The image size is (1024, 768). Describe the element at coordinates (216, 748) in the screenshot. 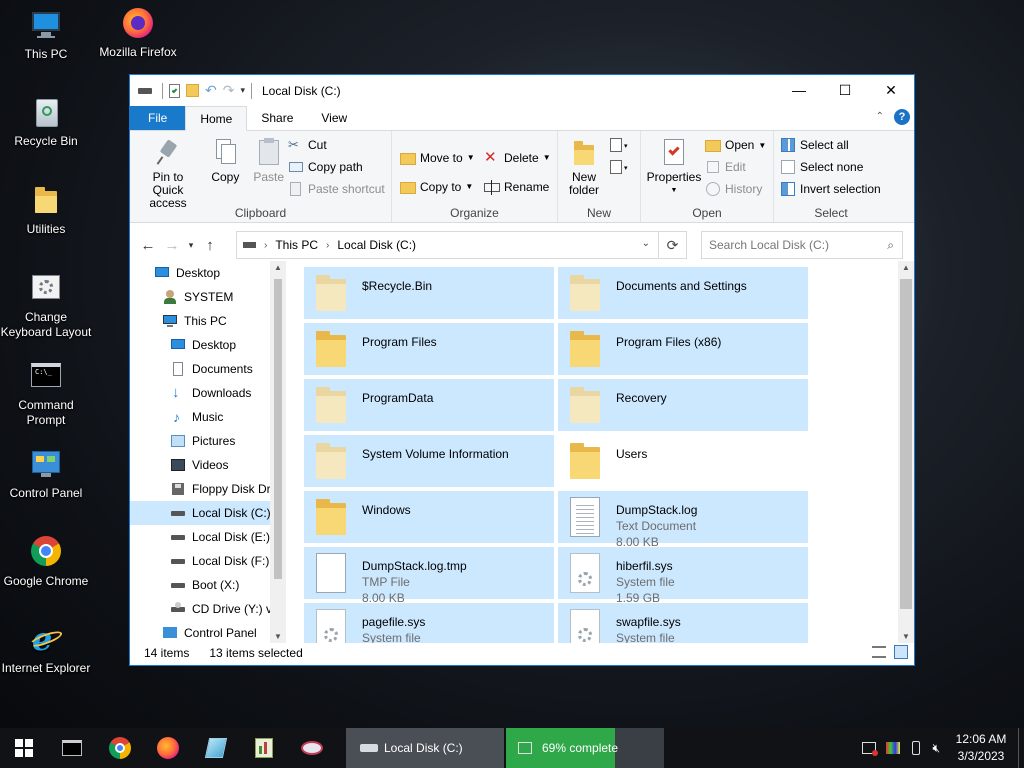

I see `taskbar-app-blue` at that location.